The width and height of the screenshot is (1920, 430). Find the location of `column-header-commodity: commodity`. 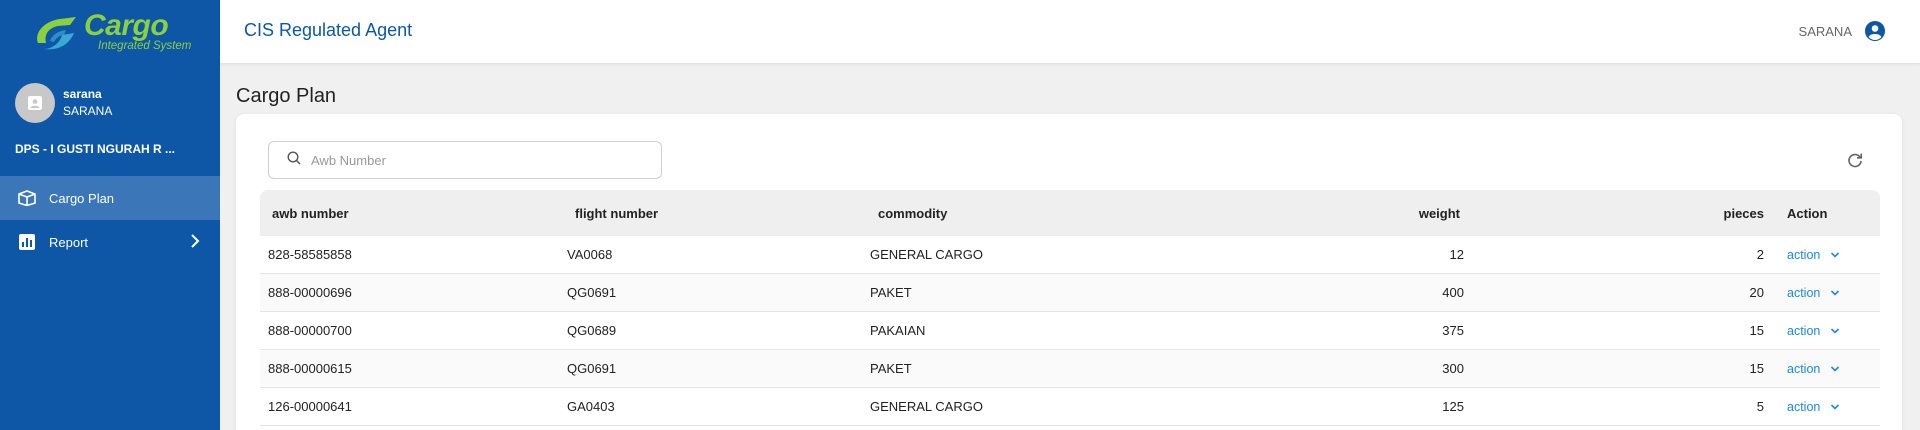

column-header-commodity: commodity is located at coordinates (912, 213).